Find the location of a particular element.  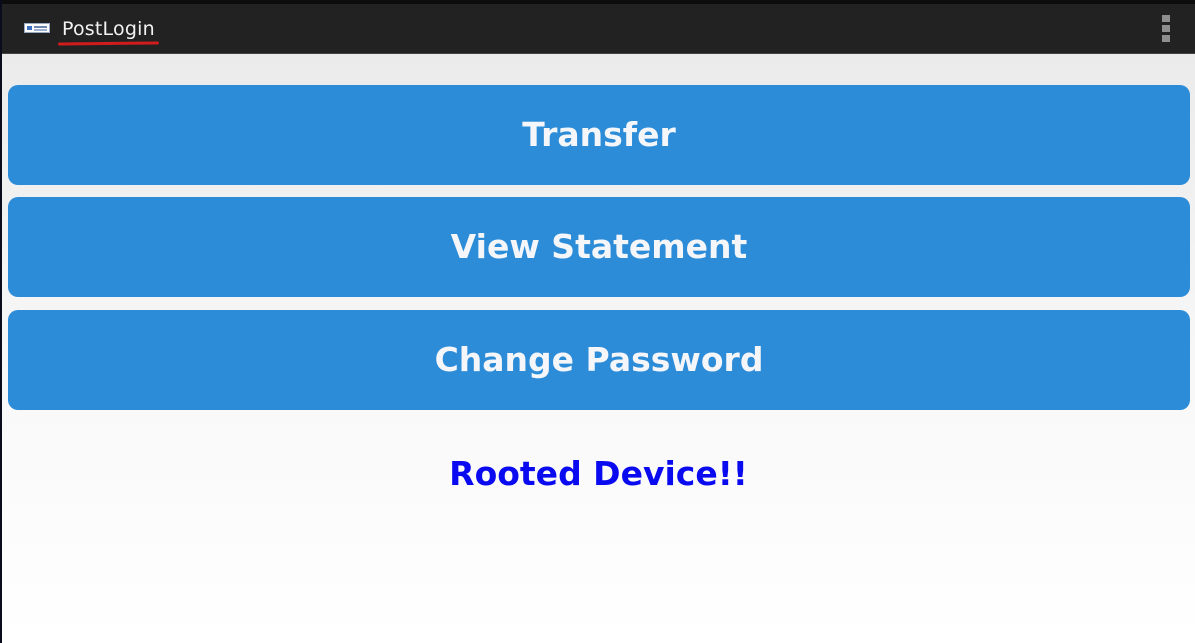

rooted-device-warning: Rooted Device!! is located at coordinates (598, 473).